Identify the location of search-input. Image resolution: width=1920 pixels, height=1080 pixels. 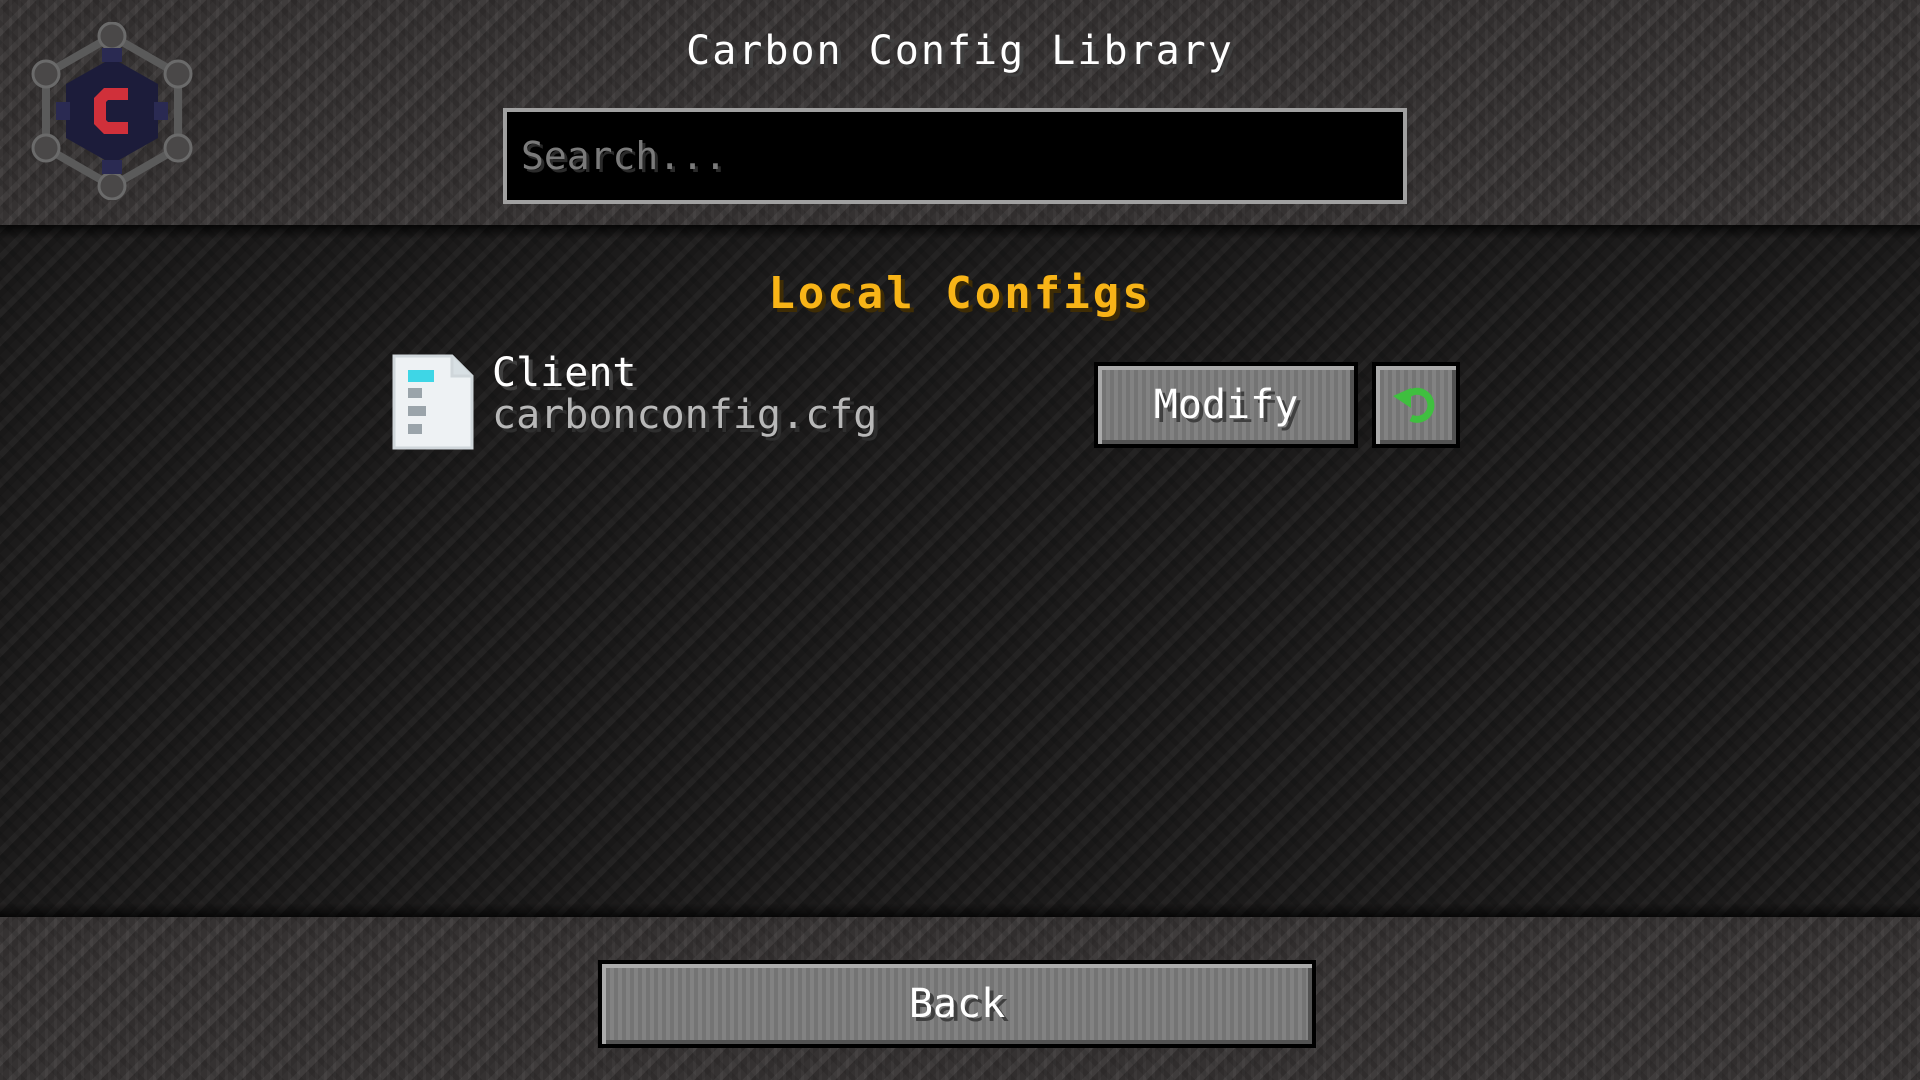
(955, 156).